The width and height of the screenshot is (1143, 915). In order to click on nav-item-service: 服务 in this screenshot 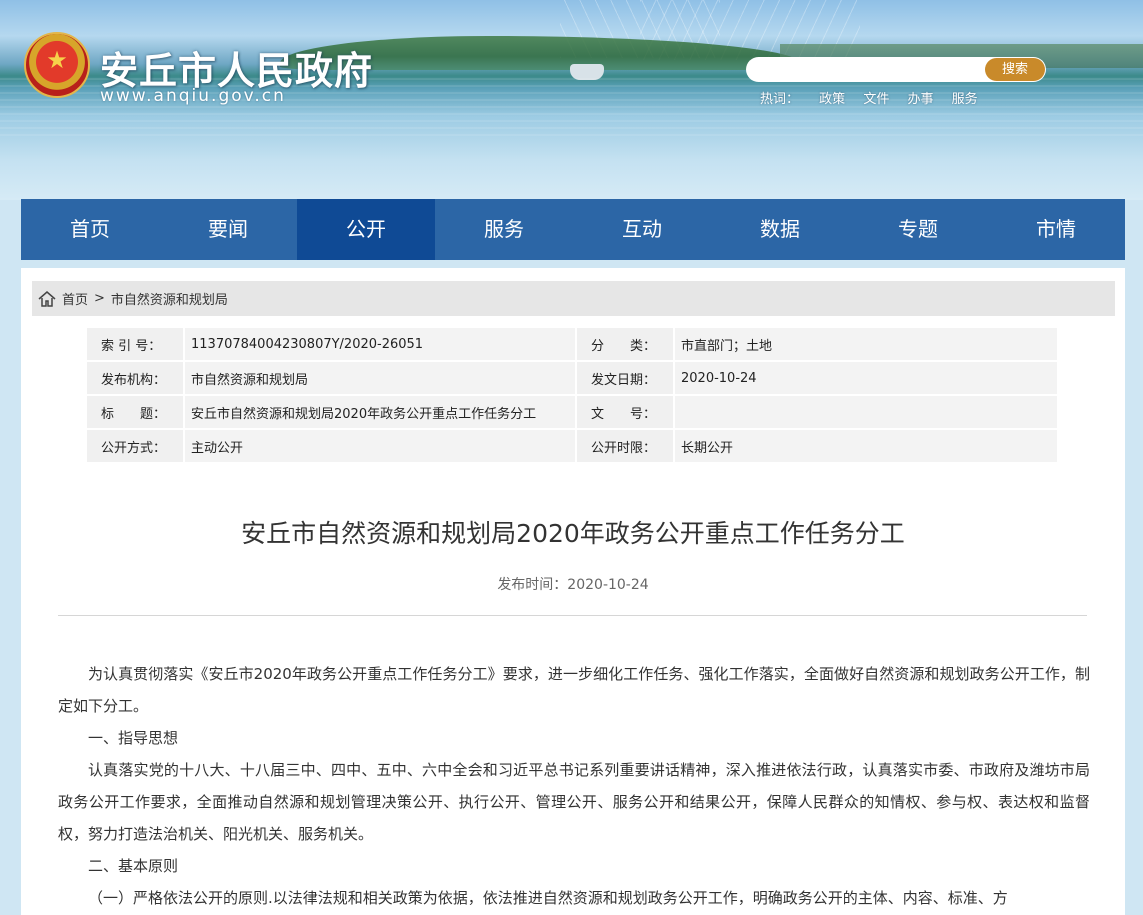, I will do `click(504, 229)`.